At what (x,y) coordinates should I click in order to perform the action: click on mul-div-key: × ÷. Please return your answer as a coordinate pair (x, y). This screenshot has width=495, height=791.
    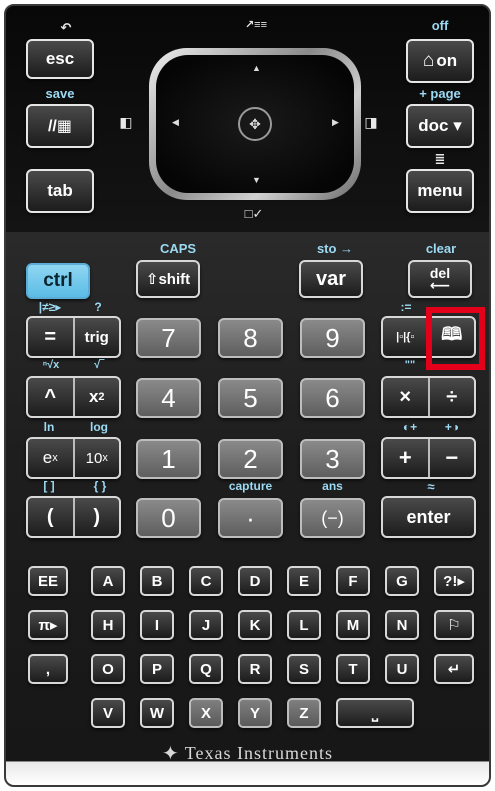
    Looking at the image, I should click on (428, 397).